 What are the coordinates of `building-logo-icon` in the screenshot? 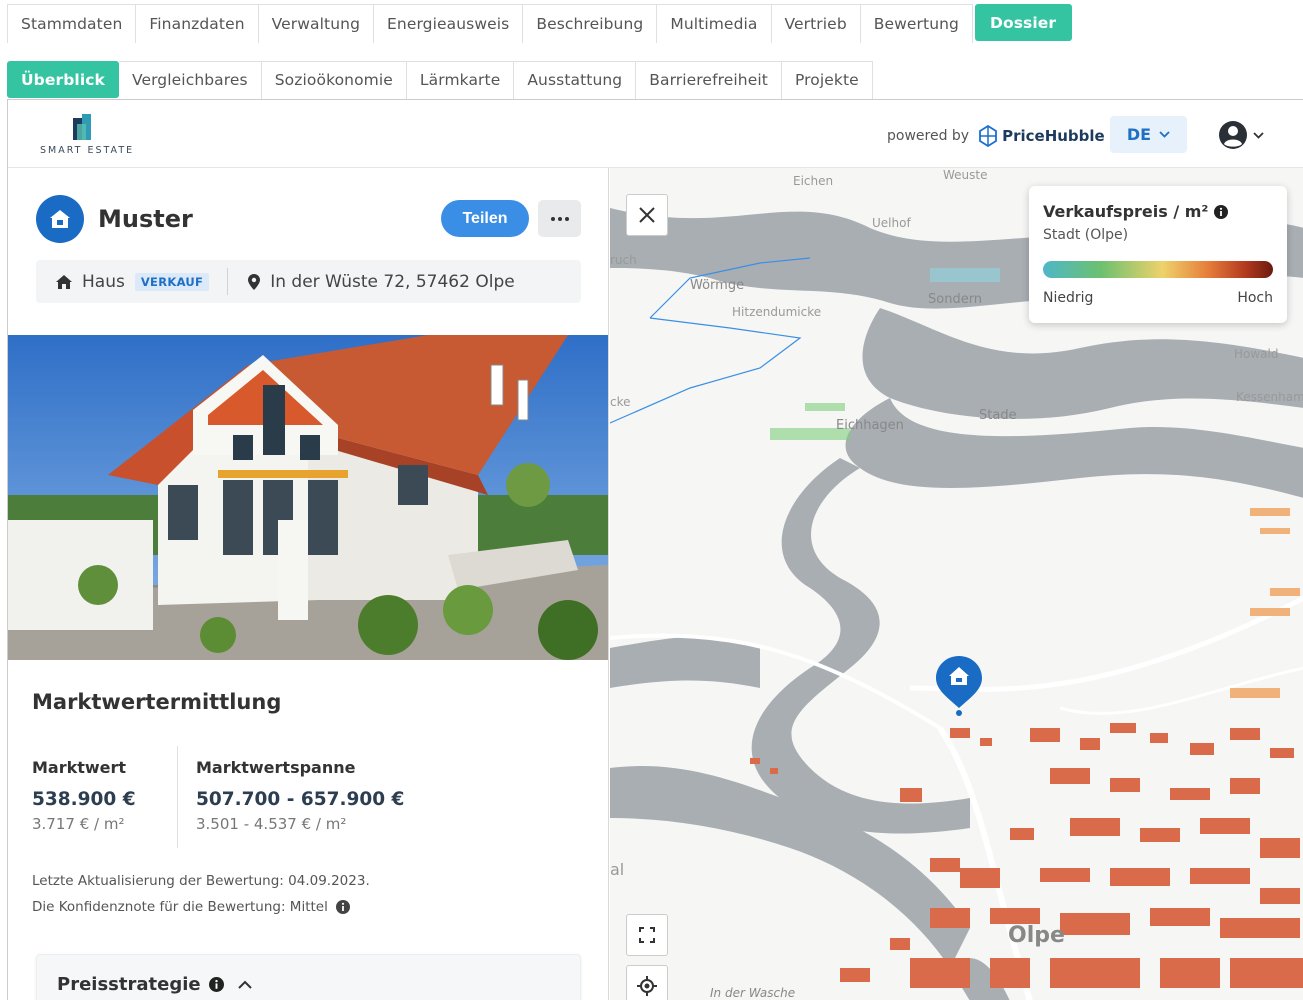 It's located at (82, 127).